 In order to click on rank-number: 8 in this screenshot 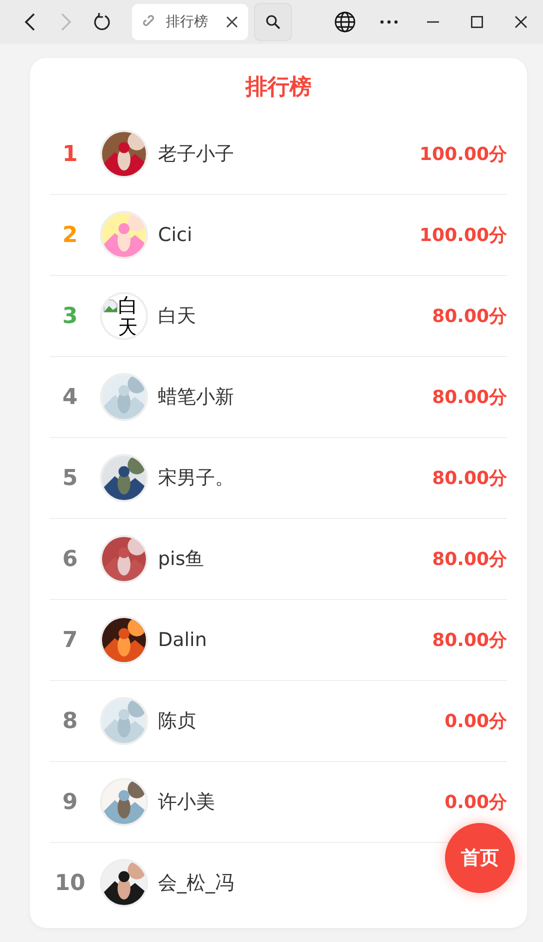, I will do `click(70, 721)`.